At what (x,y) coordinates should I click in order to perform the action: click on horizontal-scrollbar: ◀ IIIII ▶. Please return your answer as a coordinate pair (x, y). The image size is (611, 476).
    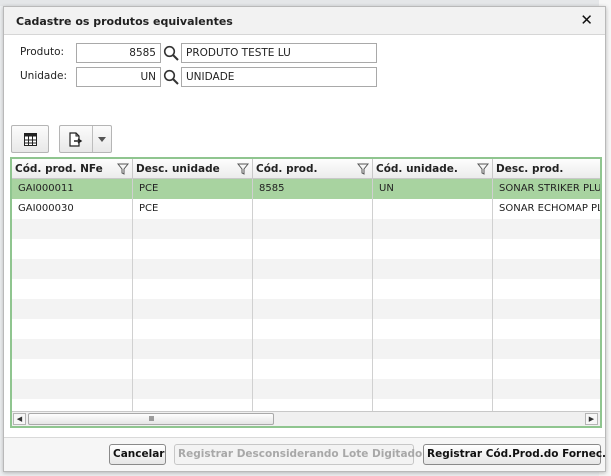
    Looking at the image, I should click on (306, 418).